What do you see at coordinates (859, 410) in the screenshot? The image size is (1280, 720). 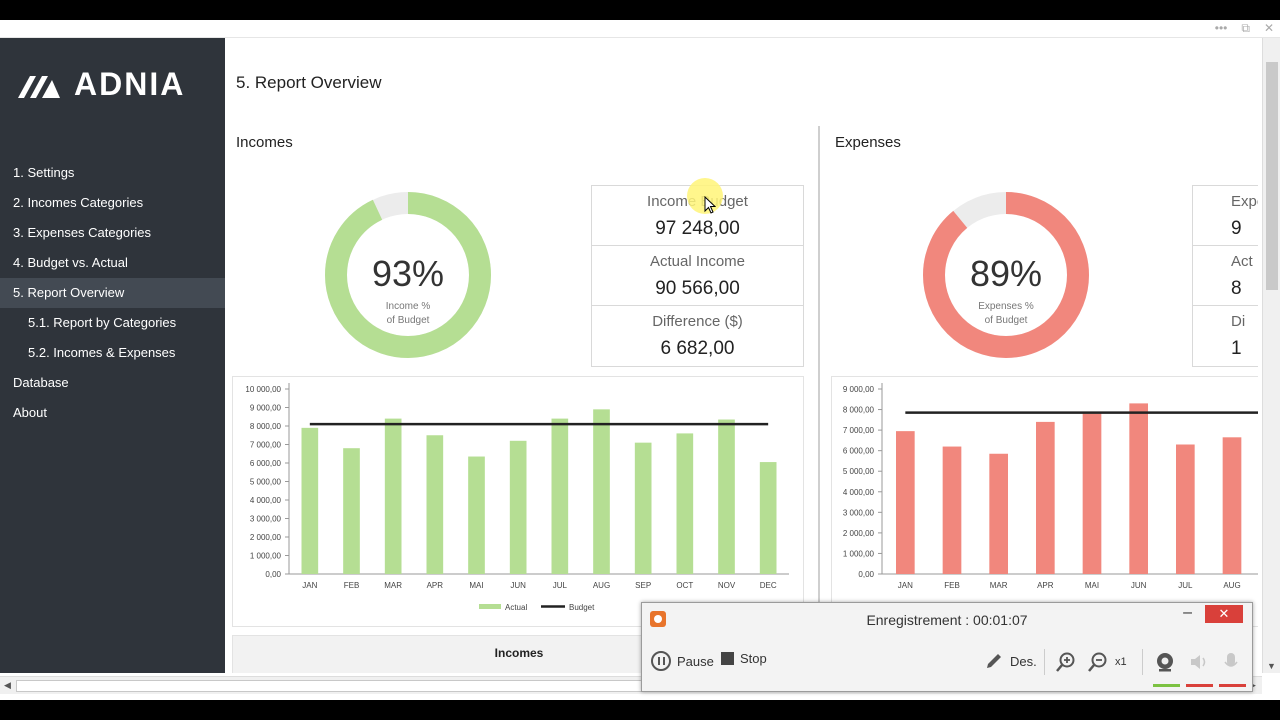 I see `y-tick-label: 8 000,00` at bounding box center [859, 410].